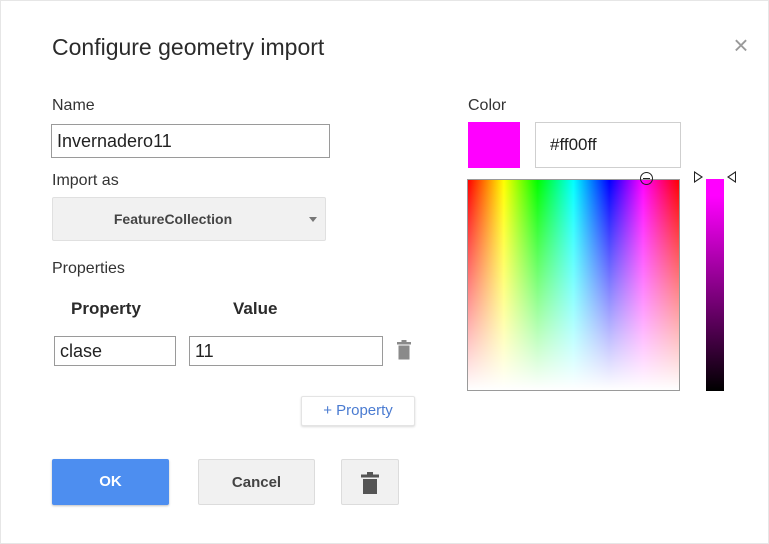  I want to click on import-as-label: Import as, so click(85, 180).